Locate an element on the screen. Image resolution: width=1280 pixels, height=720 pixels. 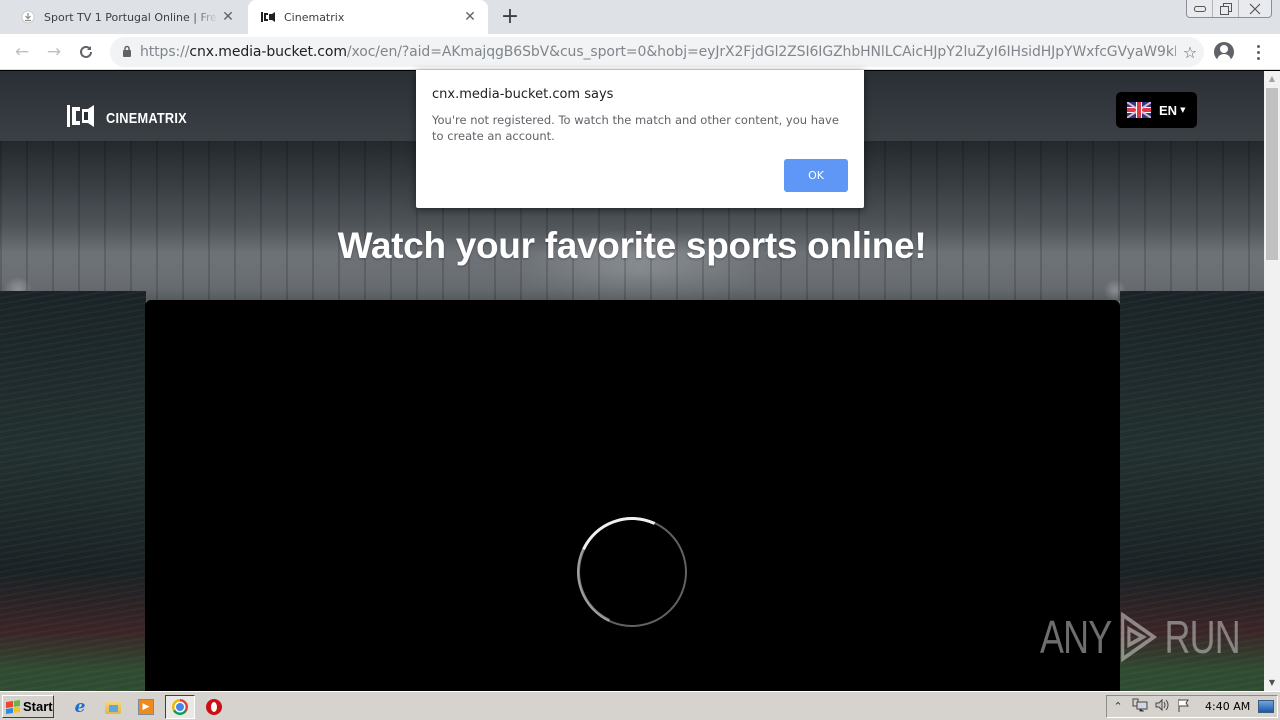
start-button: Start is located at coordinates (28, 706).